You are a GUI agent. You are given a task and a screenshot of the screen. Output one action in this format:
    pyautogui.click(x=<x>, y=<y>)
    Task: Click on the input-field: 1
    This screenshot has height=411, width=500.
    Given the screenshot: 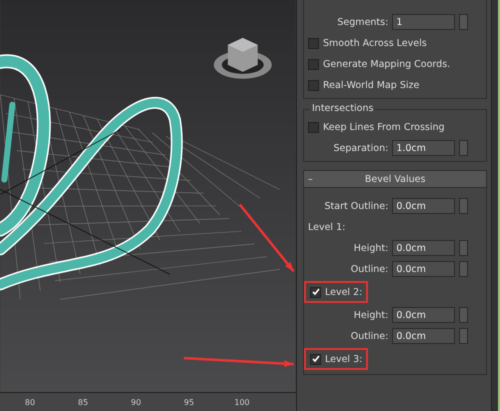 What is the action you would take?
    pyautogui.click(x=424, y=22)
    